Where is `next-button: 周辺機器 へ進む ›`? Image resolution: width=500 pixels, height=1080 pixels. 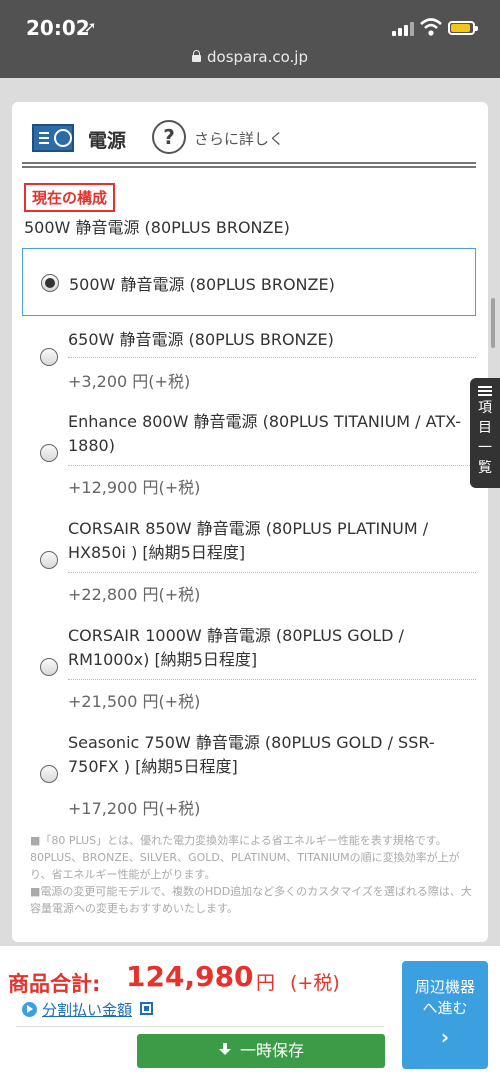 next-button: 周辺機器 へ進む › is located at coordinates (445, 1015).